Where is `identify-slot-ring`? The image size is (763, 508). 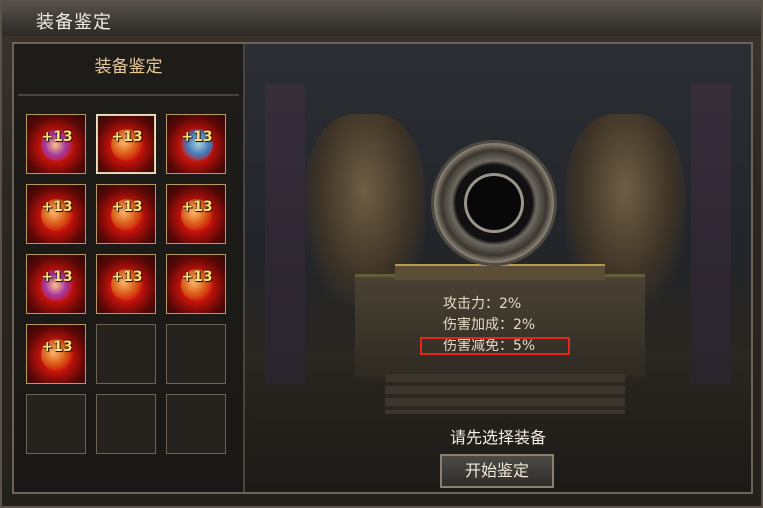
identify-slot-ring is located at coordinates (494, 203).